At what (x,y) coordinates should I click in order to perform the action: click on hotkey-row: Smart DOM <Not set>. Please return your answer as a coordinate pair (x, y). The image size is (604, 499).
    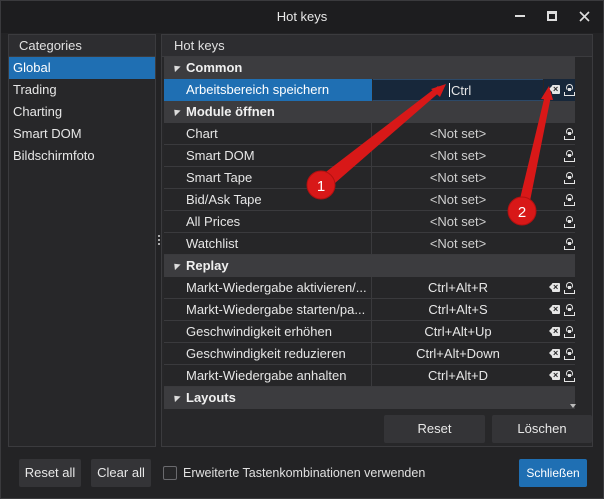
    Looking at the image, I should click on (369, 156).